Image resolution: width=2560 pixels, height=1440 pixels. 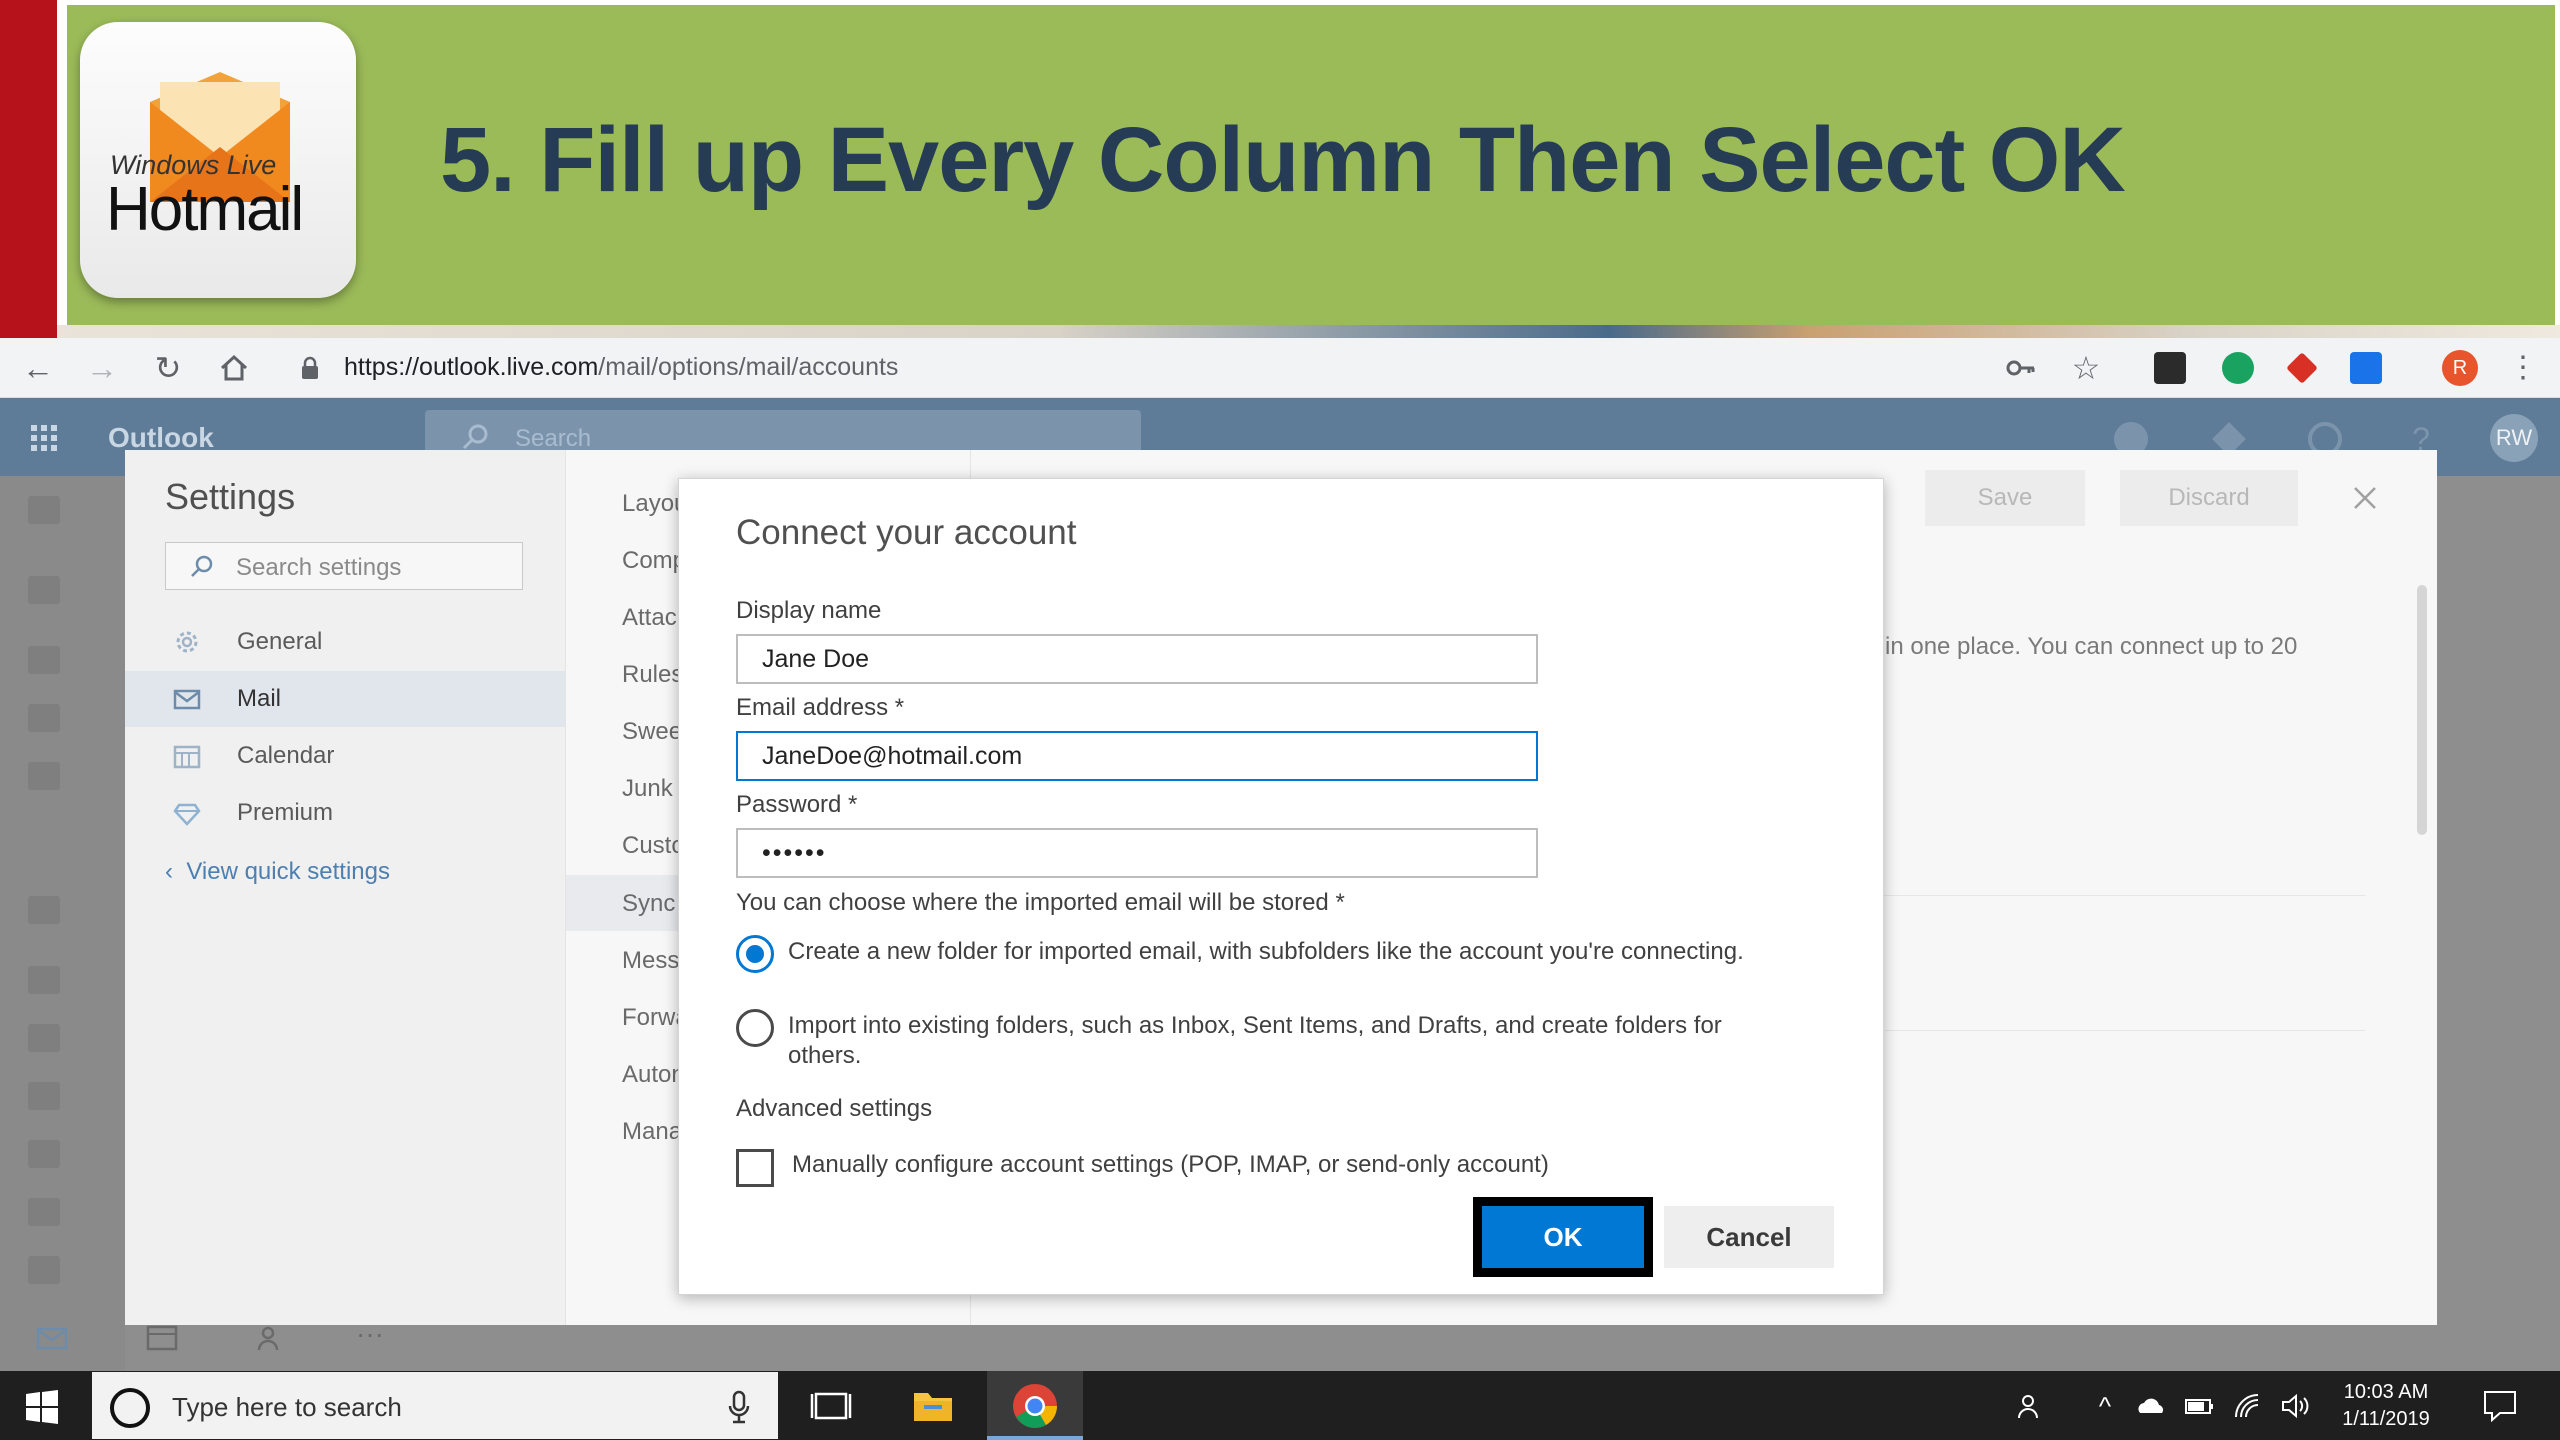 I want to click on more-icon: ···, so click(x=372, y=1336).